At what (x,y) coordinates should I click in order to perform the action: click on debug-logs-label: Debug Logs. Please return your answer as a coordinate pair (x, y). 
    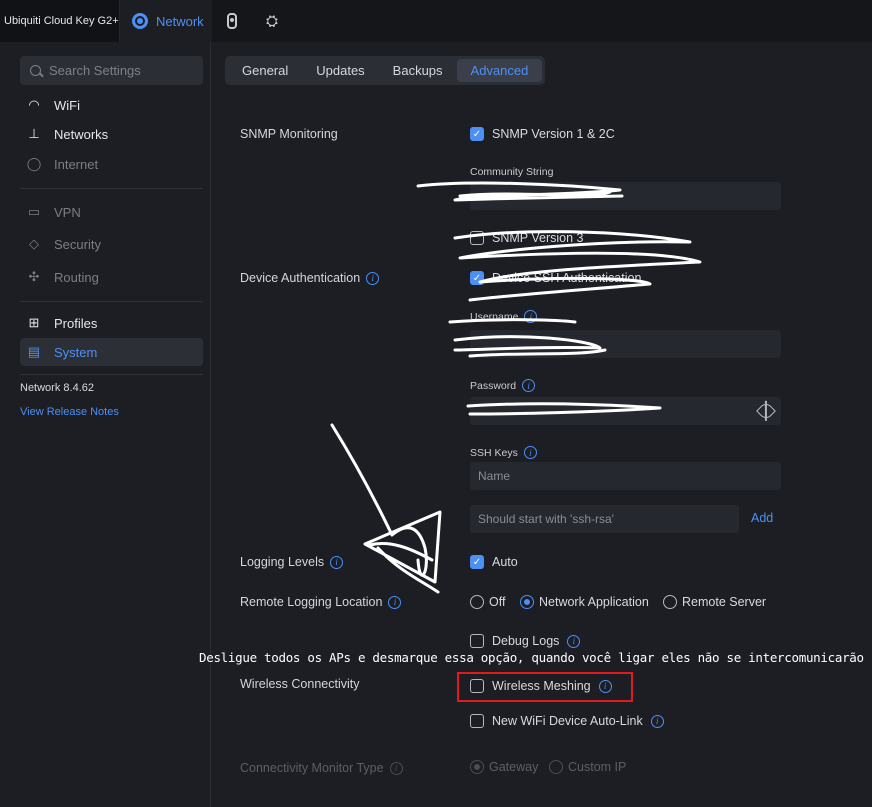
    Looking at the image, I should click on (526, 641).